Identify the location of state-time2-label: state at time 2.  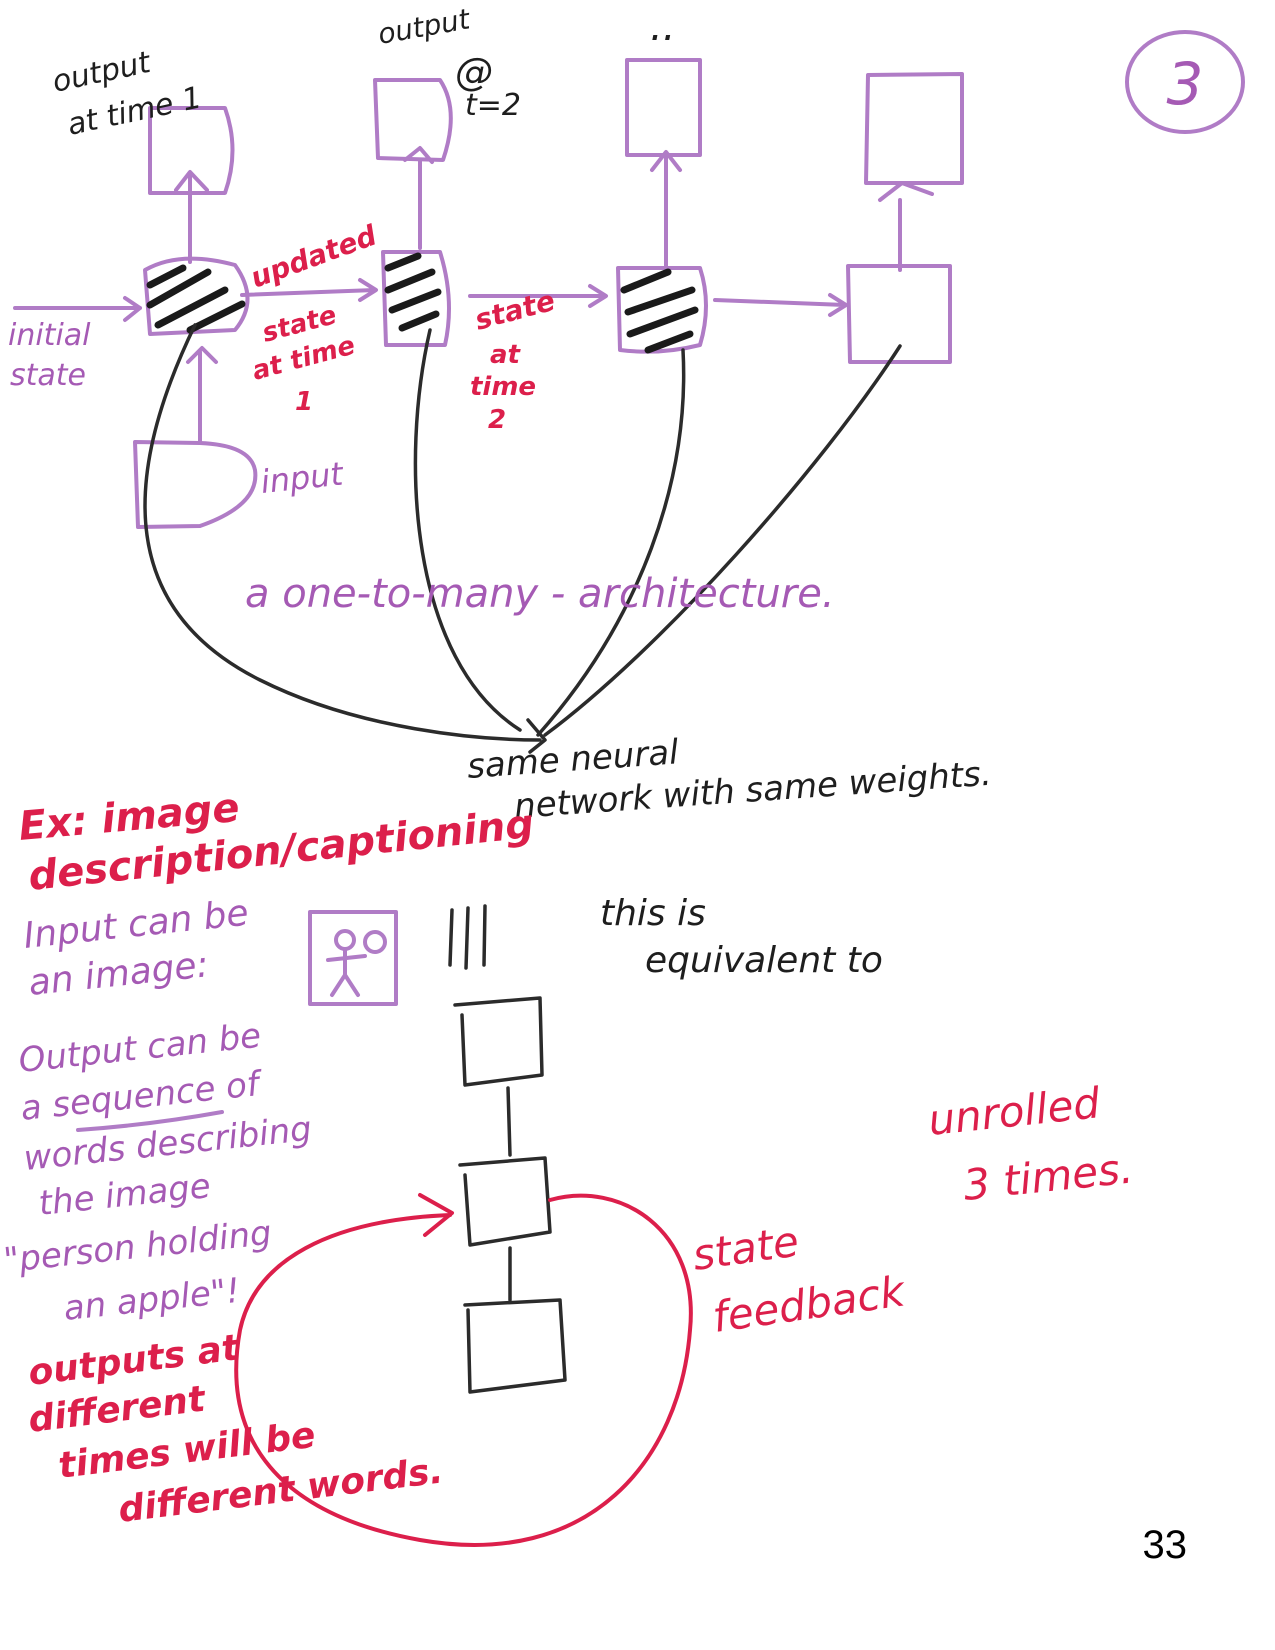
(514, 359).